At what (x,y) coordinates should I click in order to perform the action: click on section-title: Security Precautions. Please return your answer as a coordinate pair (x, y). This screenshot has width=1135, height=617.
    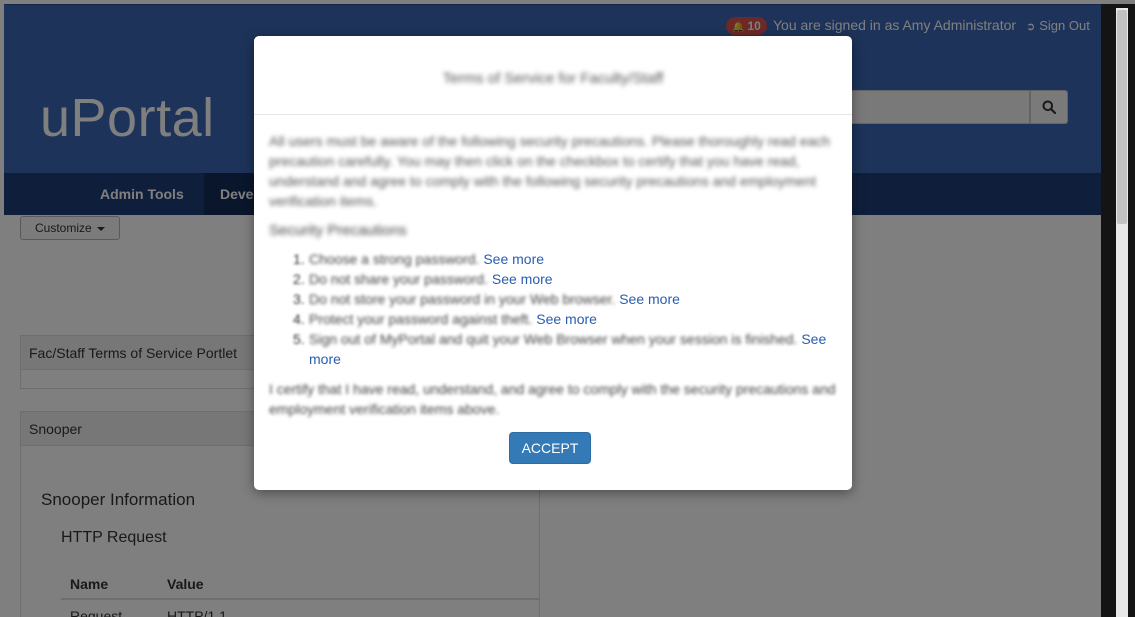
    Looking at the image, I should click on (338, 230).